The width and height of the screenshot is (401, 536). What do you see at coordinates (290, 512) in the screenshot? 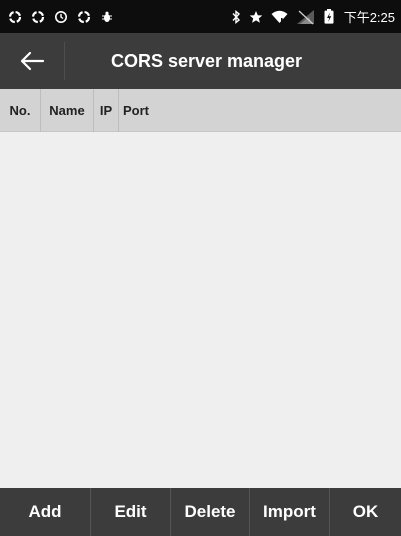
I see `import-button: Import` at bounding box center [290, 512].